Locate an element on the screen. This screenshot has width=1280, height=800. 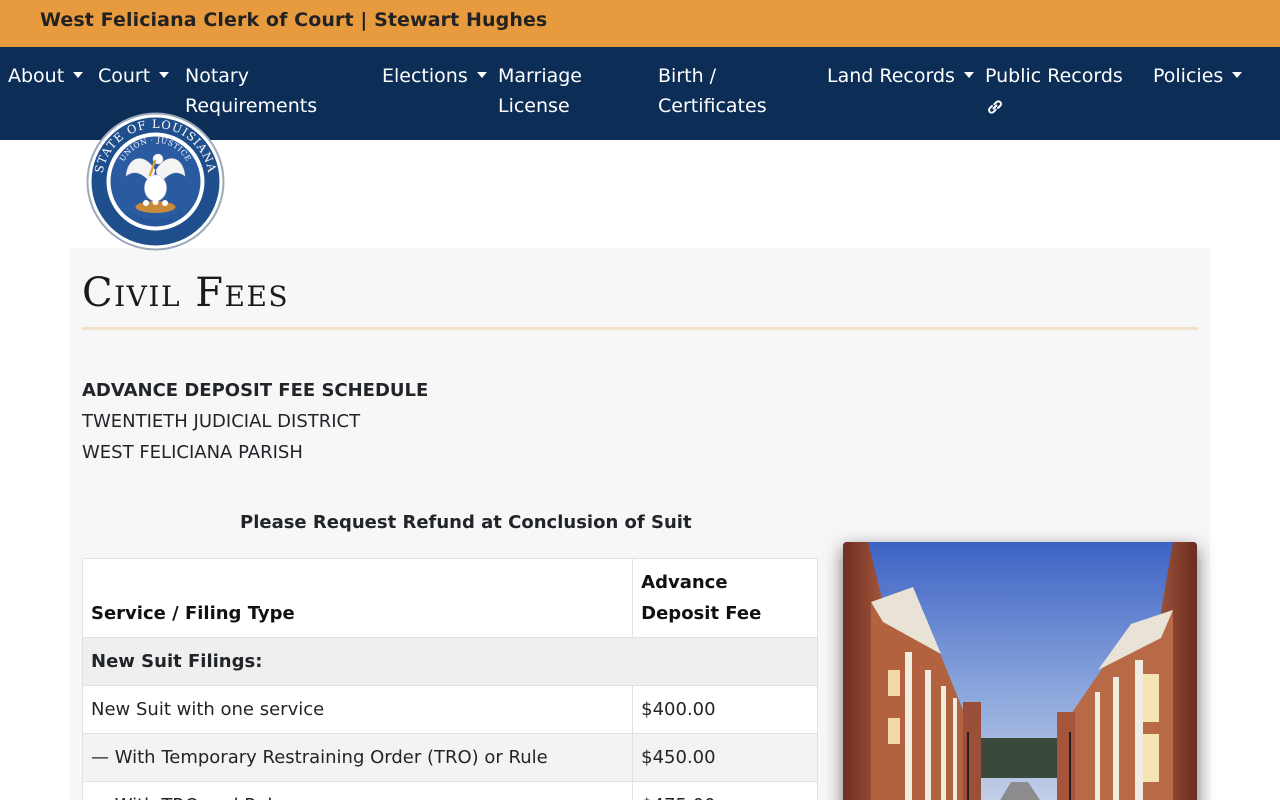
nav-court: Court is located at coordinates (134, 76).